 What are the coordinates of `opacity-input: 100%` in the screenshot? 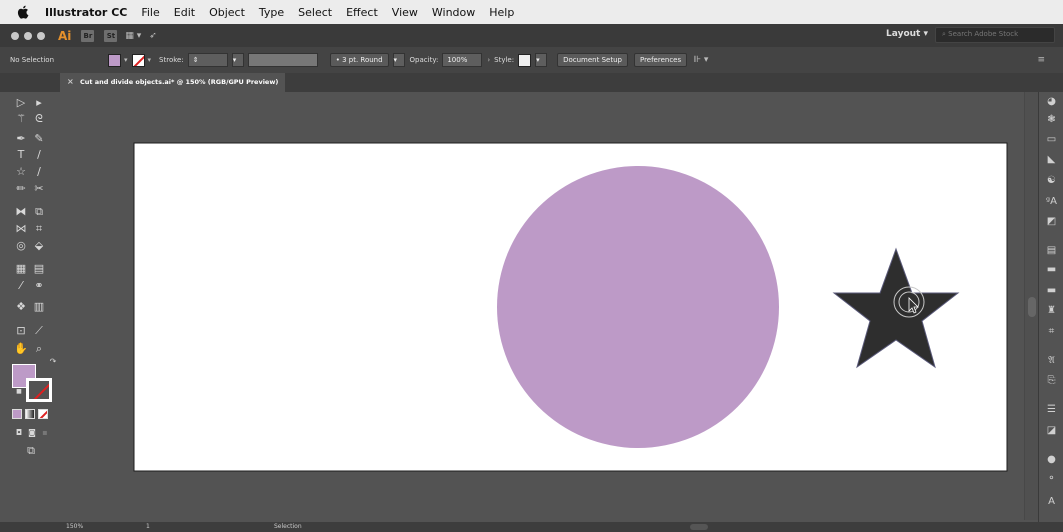 It's located at (462, 60).